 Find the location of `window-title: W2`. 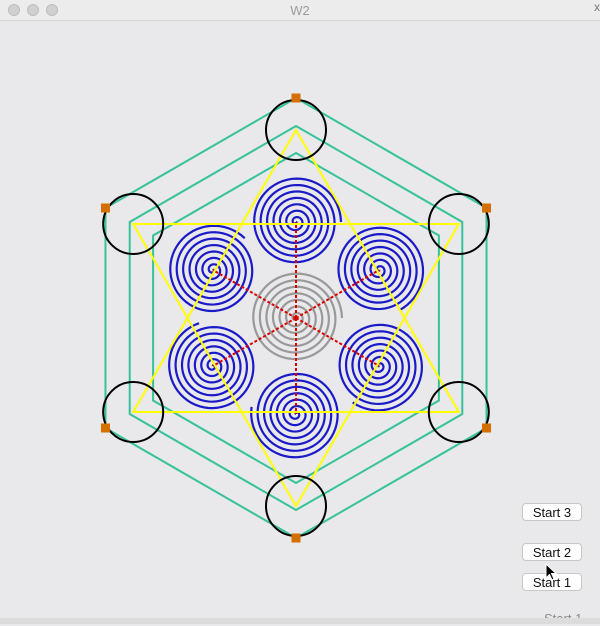

window-title: W2 is located at coordinates (300, 10).